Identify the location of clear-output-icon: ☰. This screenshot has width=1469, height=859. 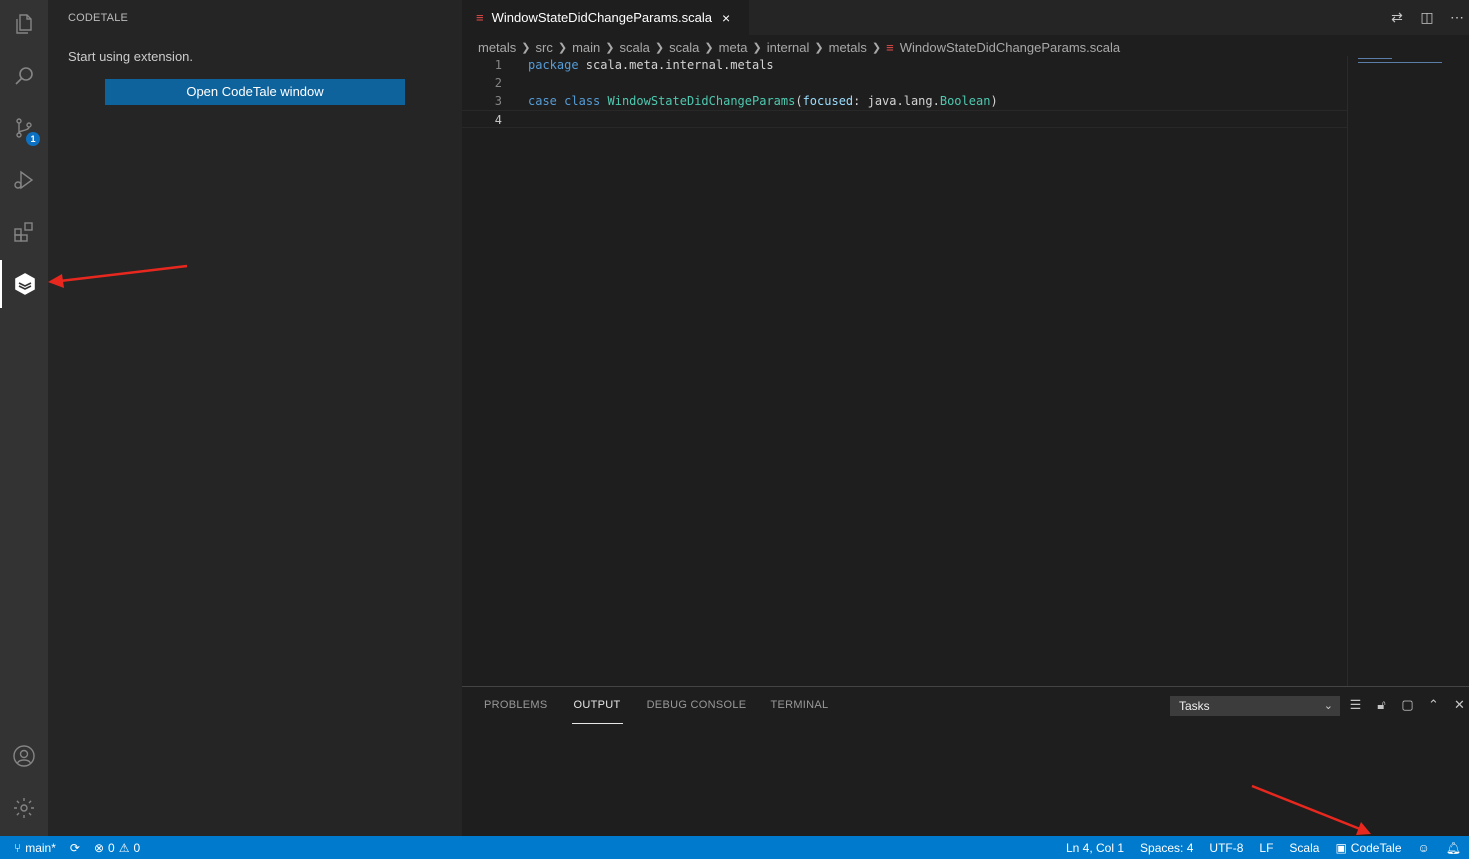
(1355, 705).